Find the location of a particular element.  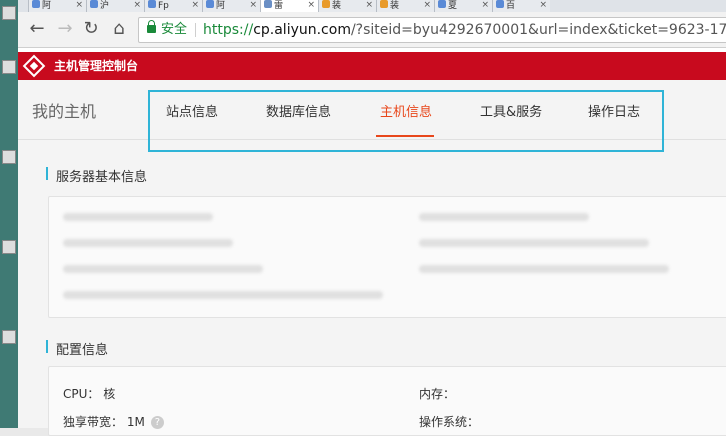

page-title: 我的主机 is located at coordinates (64, 111).